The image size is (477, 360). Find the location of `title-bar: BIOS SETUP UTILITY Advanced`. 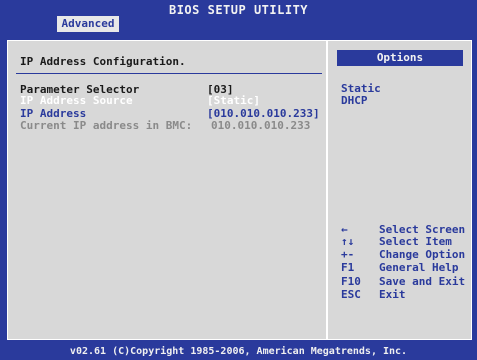

title-bar: BIOS SETUP UTILITY Advanced is located at coordinates (238, 16).